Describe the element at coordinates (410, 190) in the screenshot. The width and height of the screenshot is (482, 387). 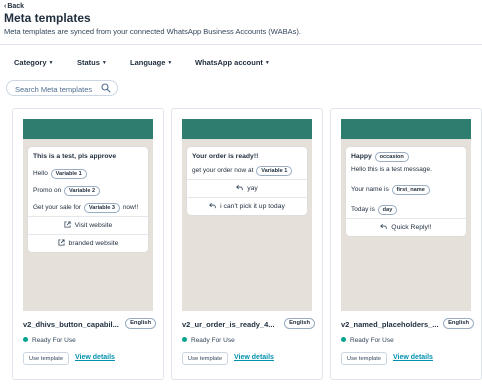
I see `variable-pill: first_name` at that location.